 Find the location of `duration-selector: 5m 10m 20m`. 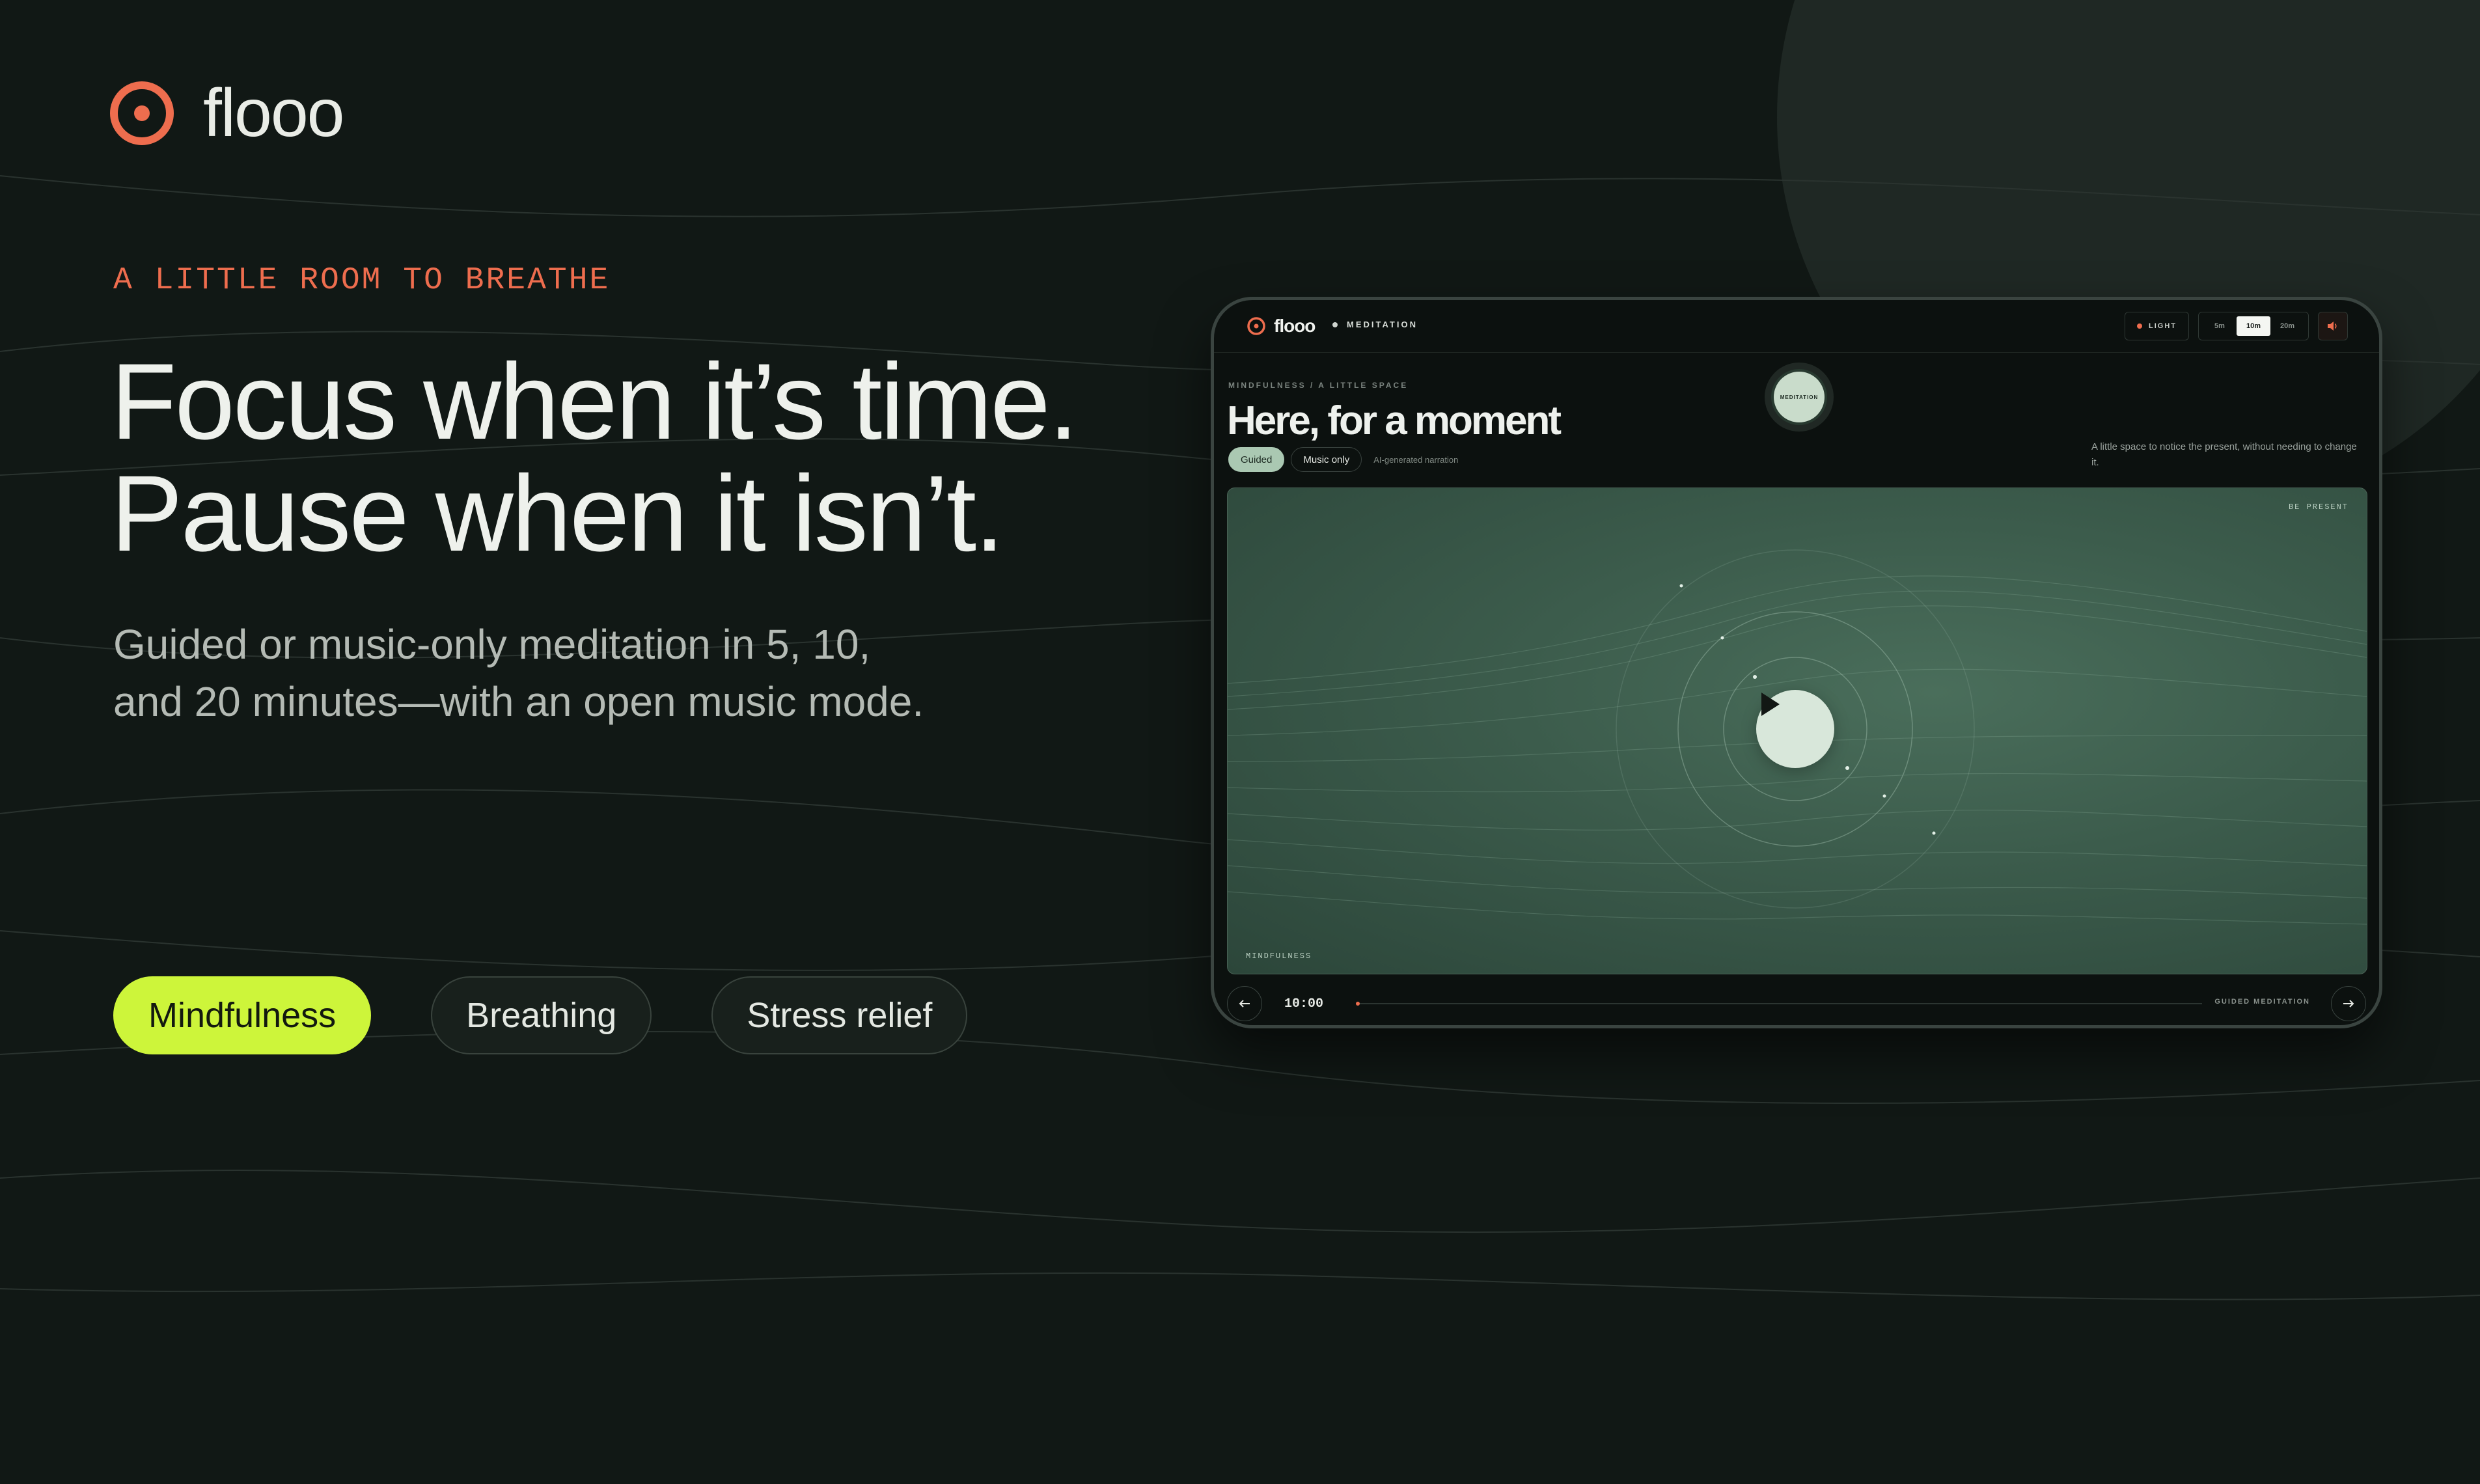

duration-selector: 5m 10m 20m is located at coordinates (2253, 326).